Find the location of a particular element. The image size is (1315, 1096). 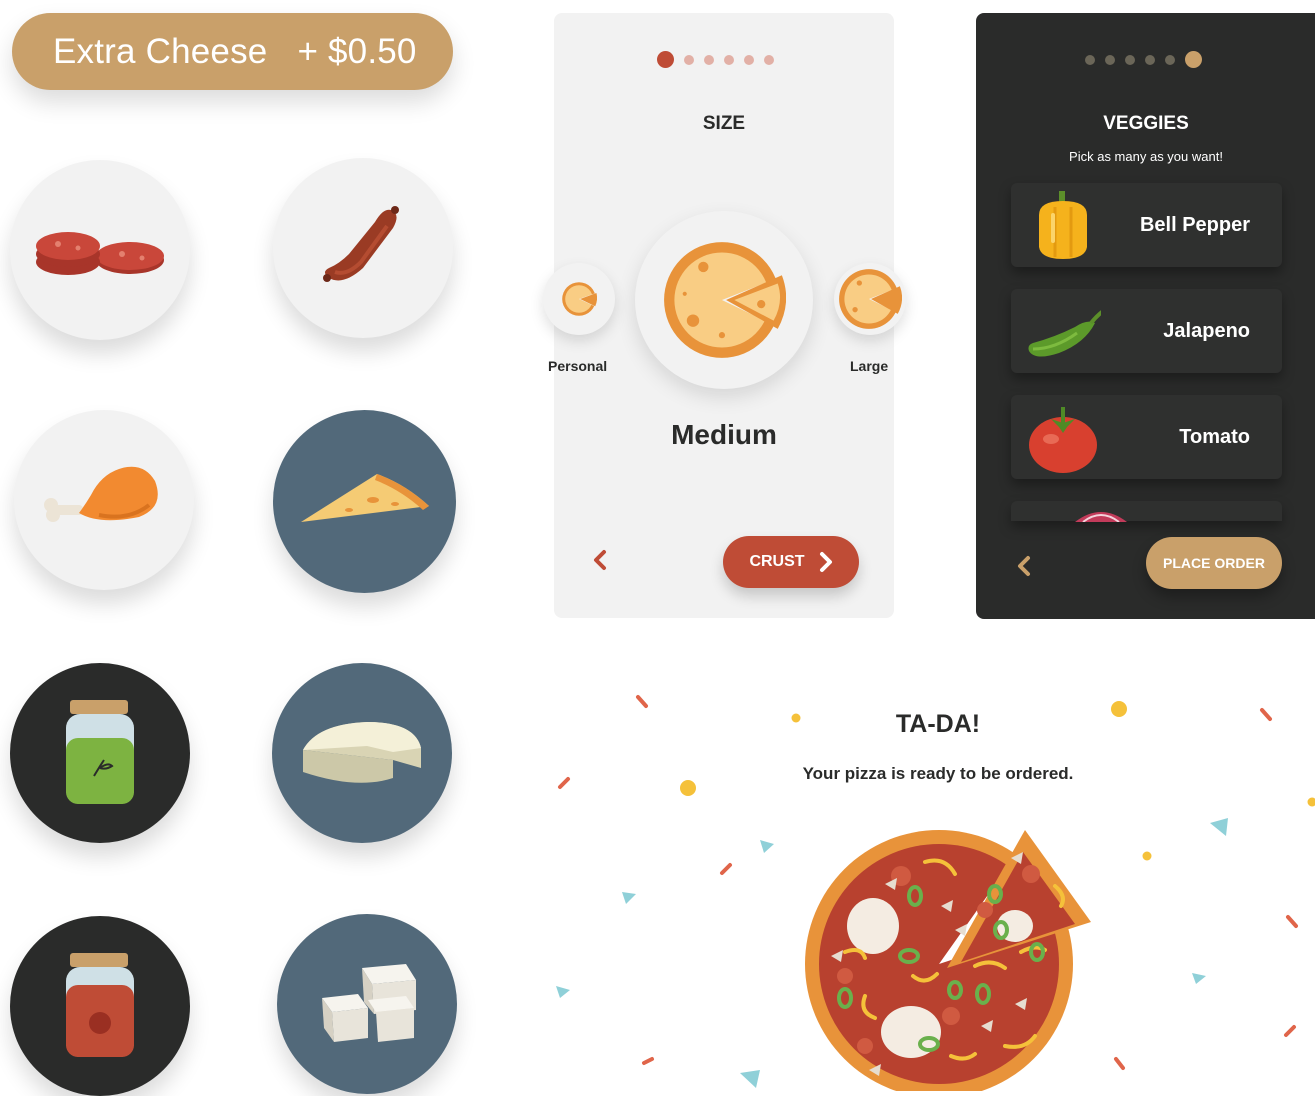

cheese-button is located at coordinates (362, 753).